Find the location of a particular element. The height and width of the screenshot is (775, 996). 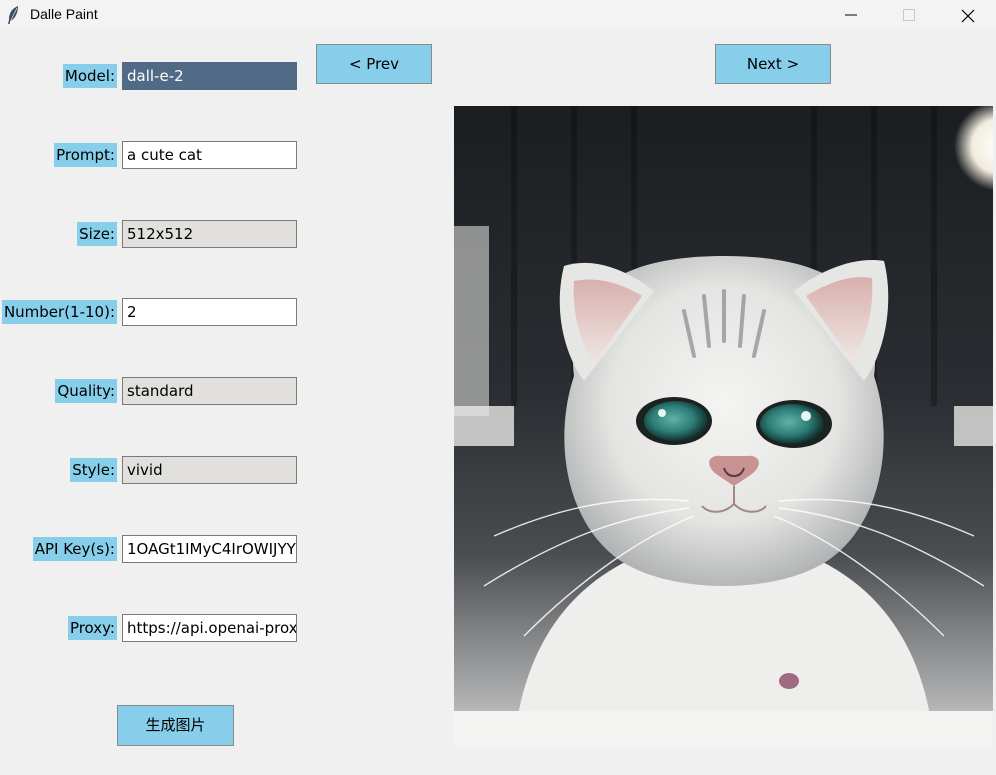

proxy-input: https://api.openai-proxy is located at coordinates (209, 628).